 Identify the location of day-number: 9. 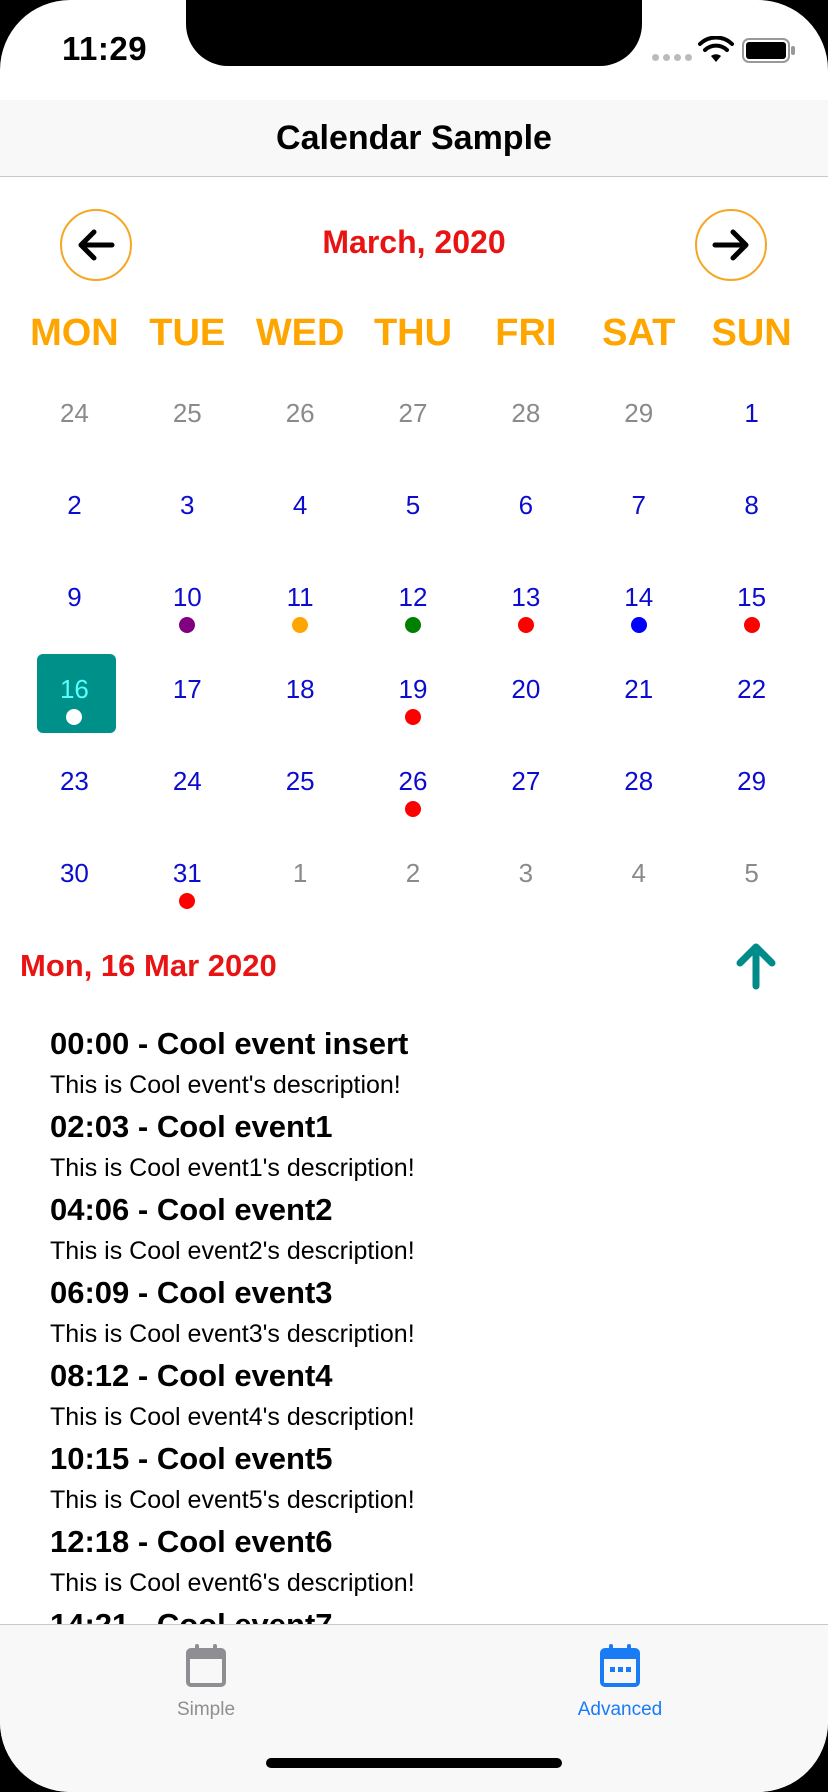
(74, 597).